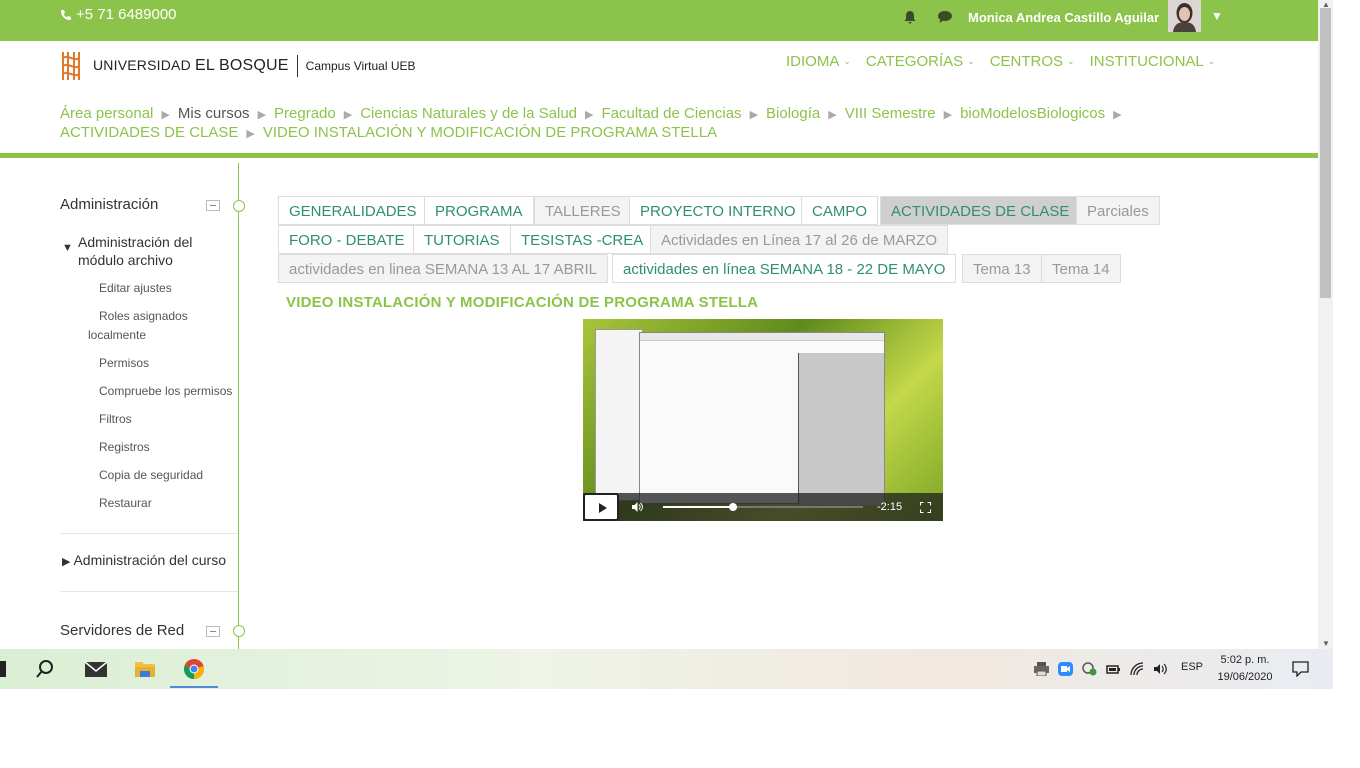 The height and width of the screenshot is (768, 1360). What do you see at coordinates (145, 669) in the screenshot?
I see `file-explorer-icon` at bounding box center [145, 669].